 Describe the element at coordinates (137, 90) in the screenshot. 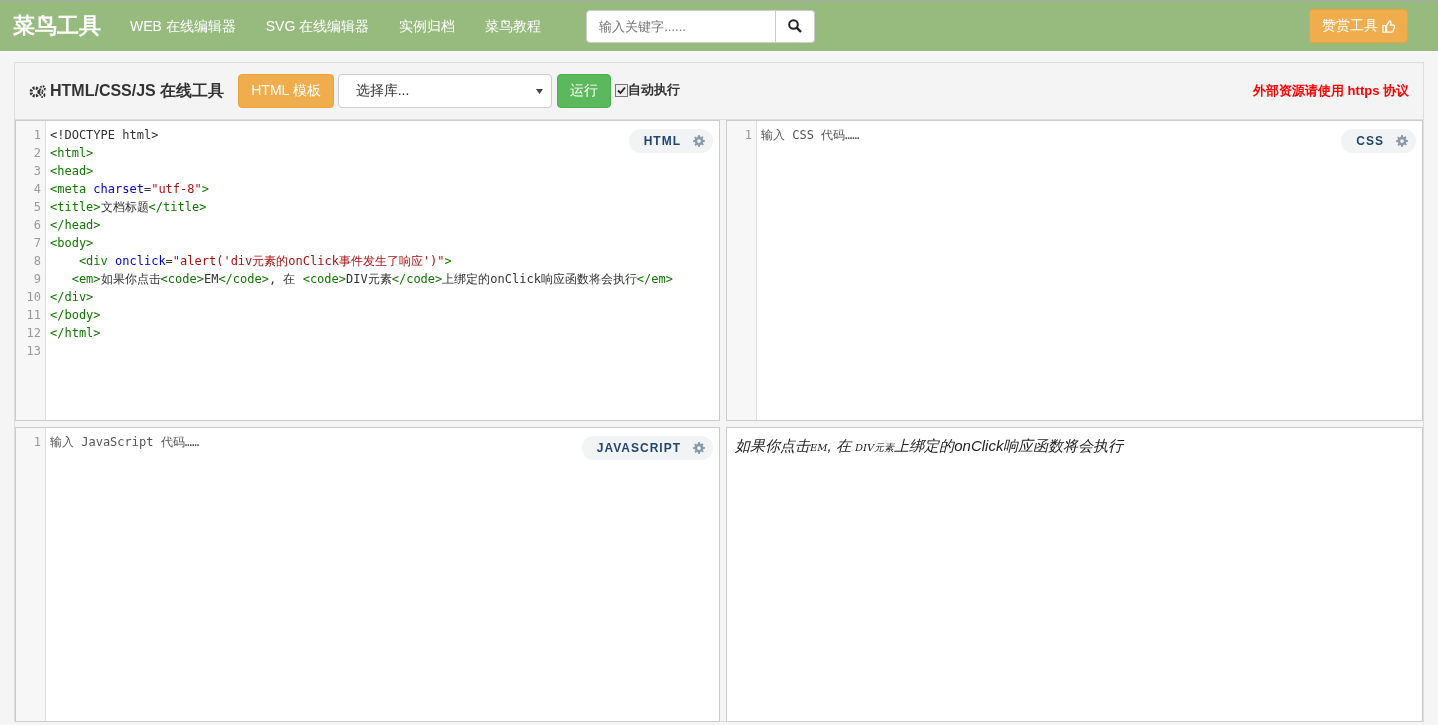

I see `tool-title: HTML/CSS/JS 在线工具` at that location.